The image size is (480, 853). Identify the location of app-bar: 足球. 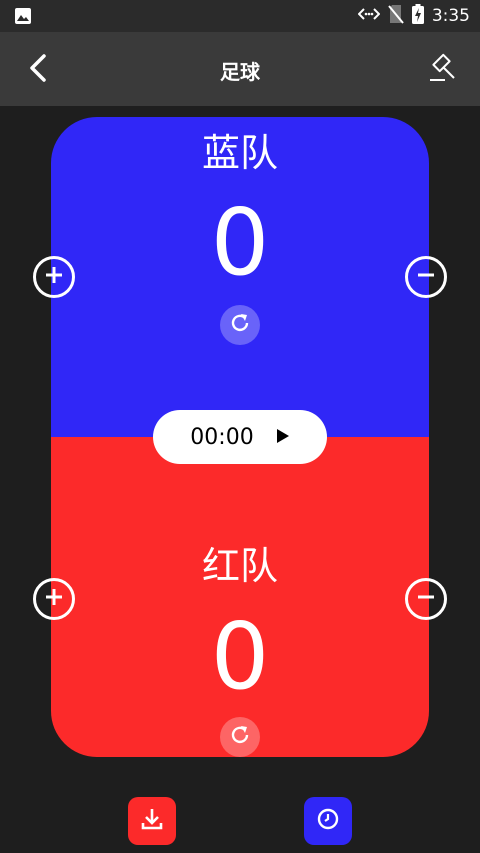
(240, 69).